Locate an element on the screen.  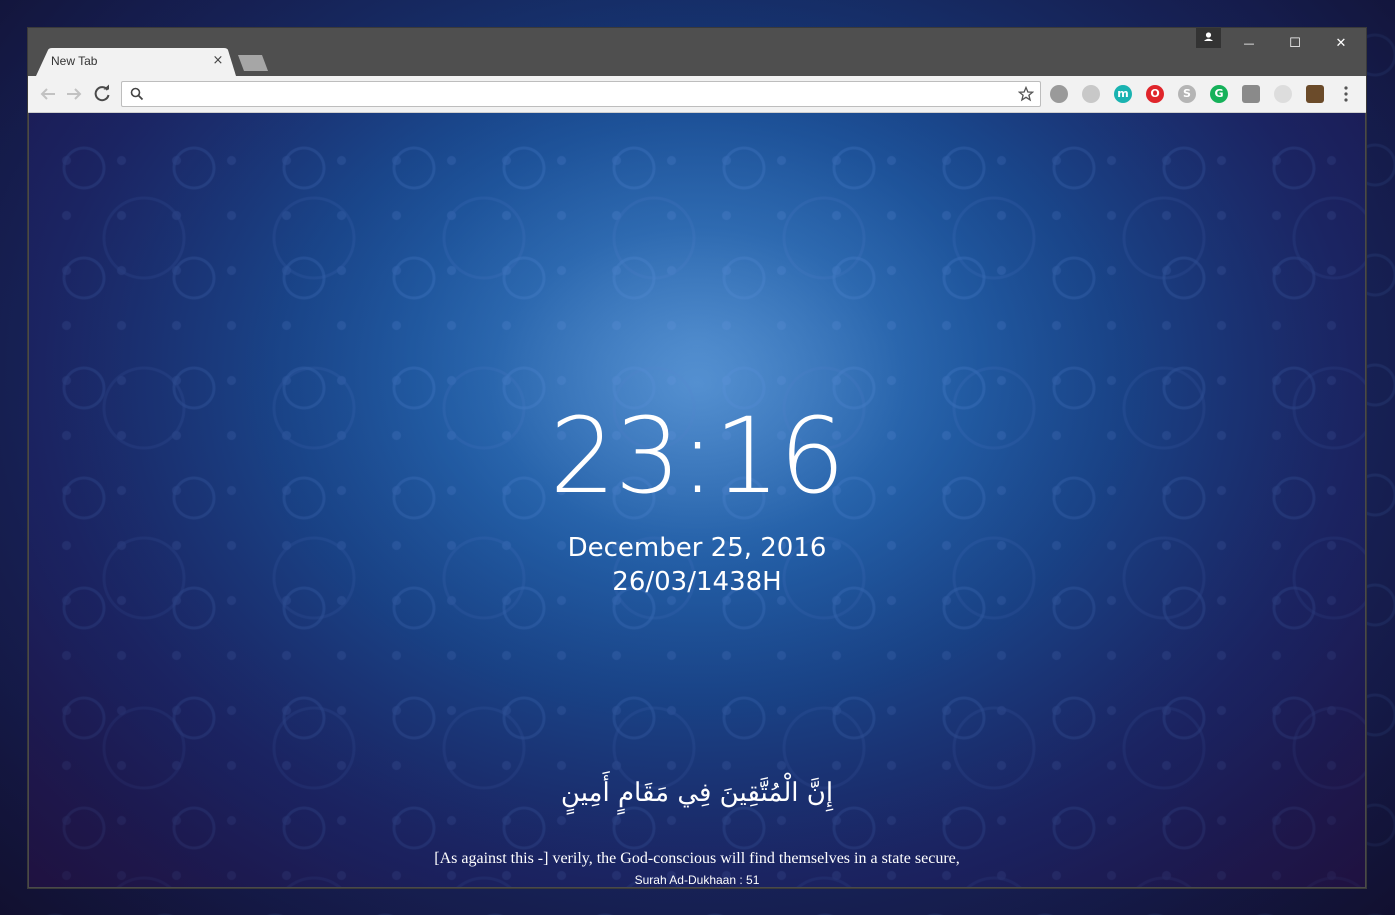
maximize-button: ☐ is located at coordinates (1295, 43).